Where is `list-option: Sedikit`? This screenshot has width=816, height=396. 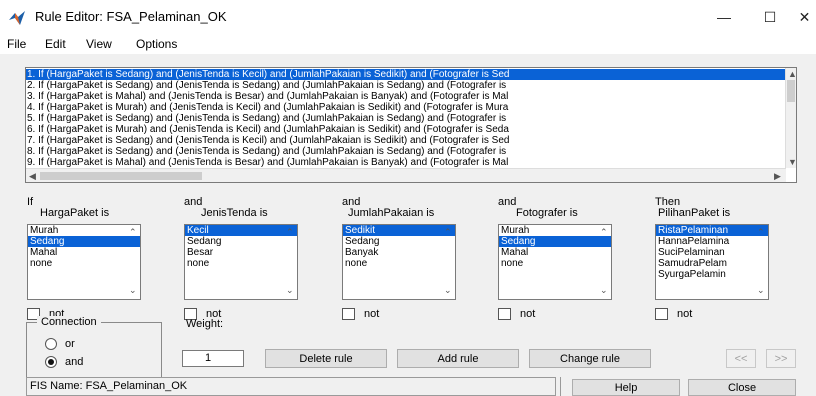 list-option: Sedikit is located at coordinates (399, 230).